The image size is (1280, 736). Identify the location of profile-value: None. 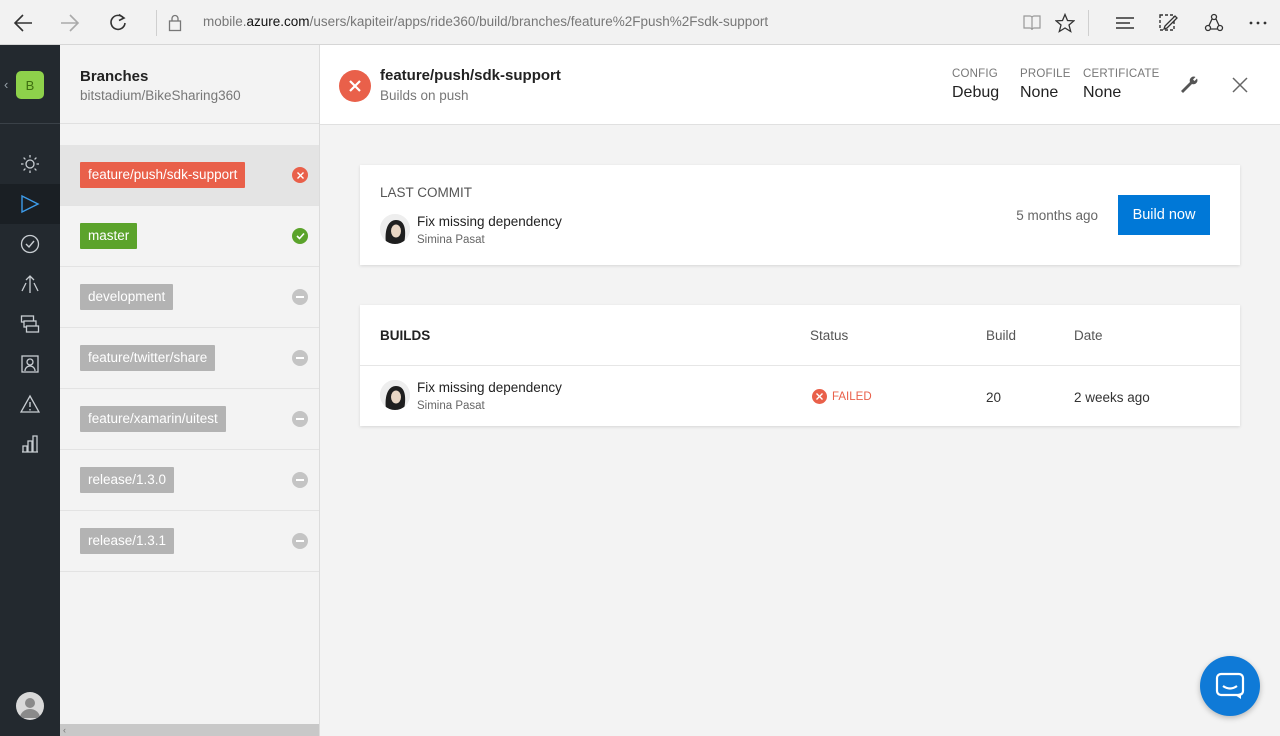
(1039, 92).